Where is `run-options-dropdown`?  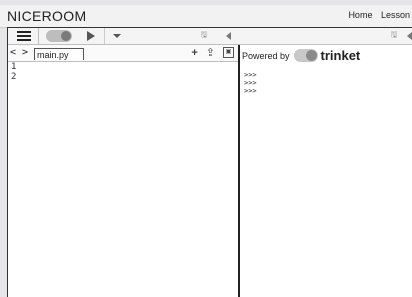 run-options-dropdown is located at coordinates (116, 36).